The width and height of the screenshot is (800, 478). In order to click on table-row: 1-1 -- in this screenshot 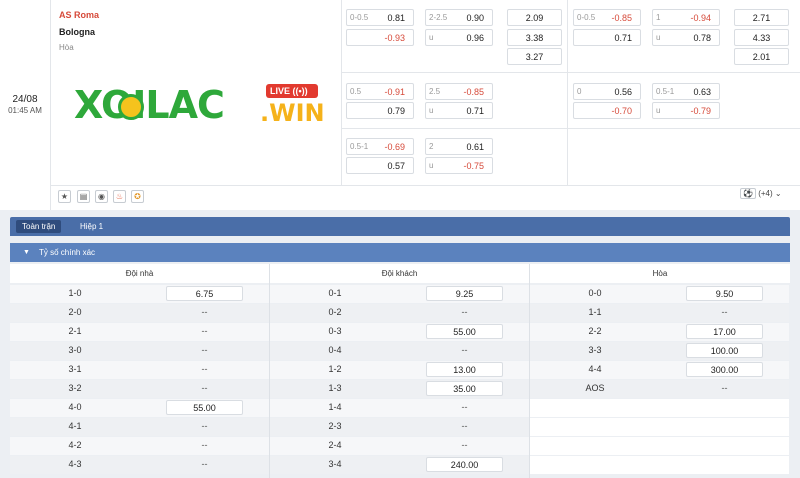, I will do `click(659, 312)`.